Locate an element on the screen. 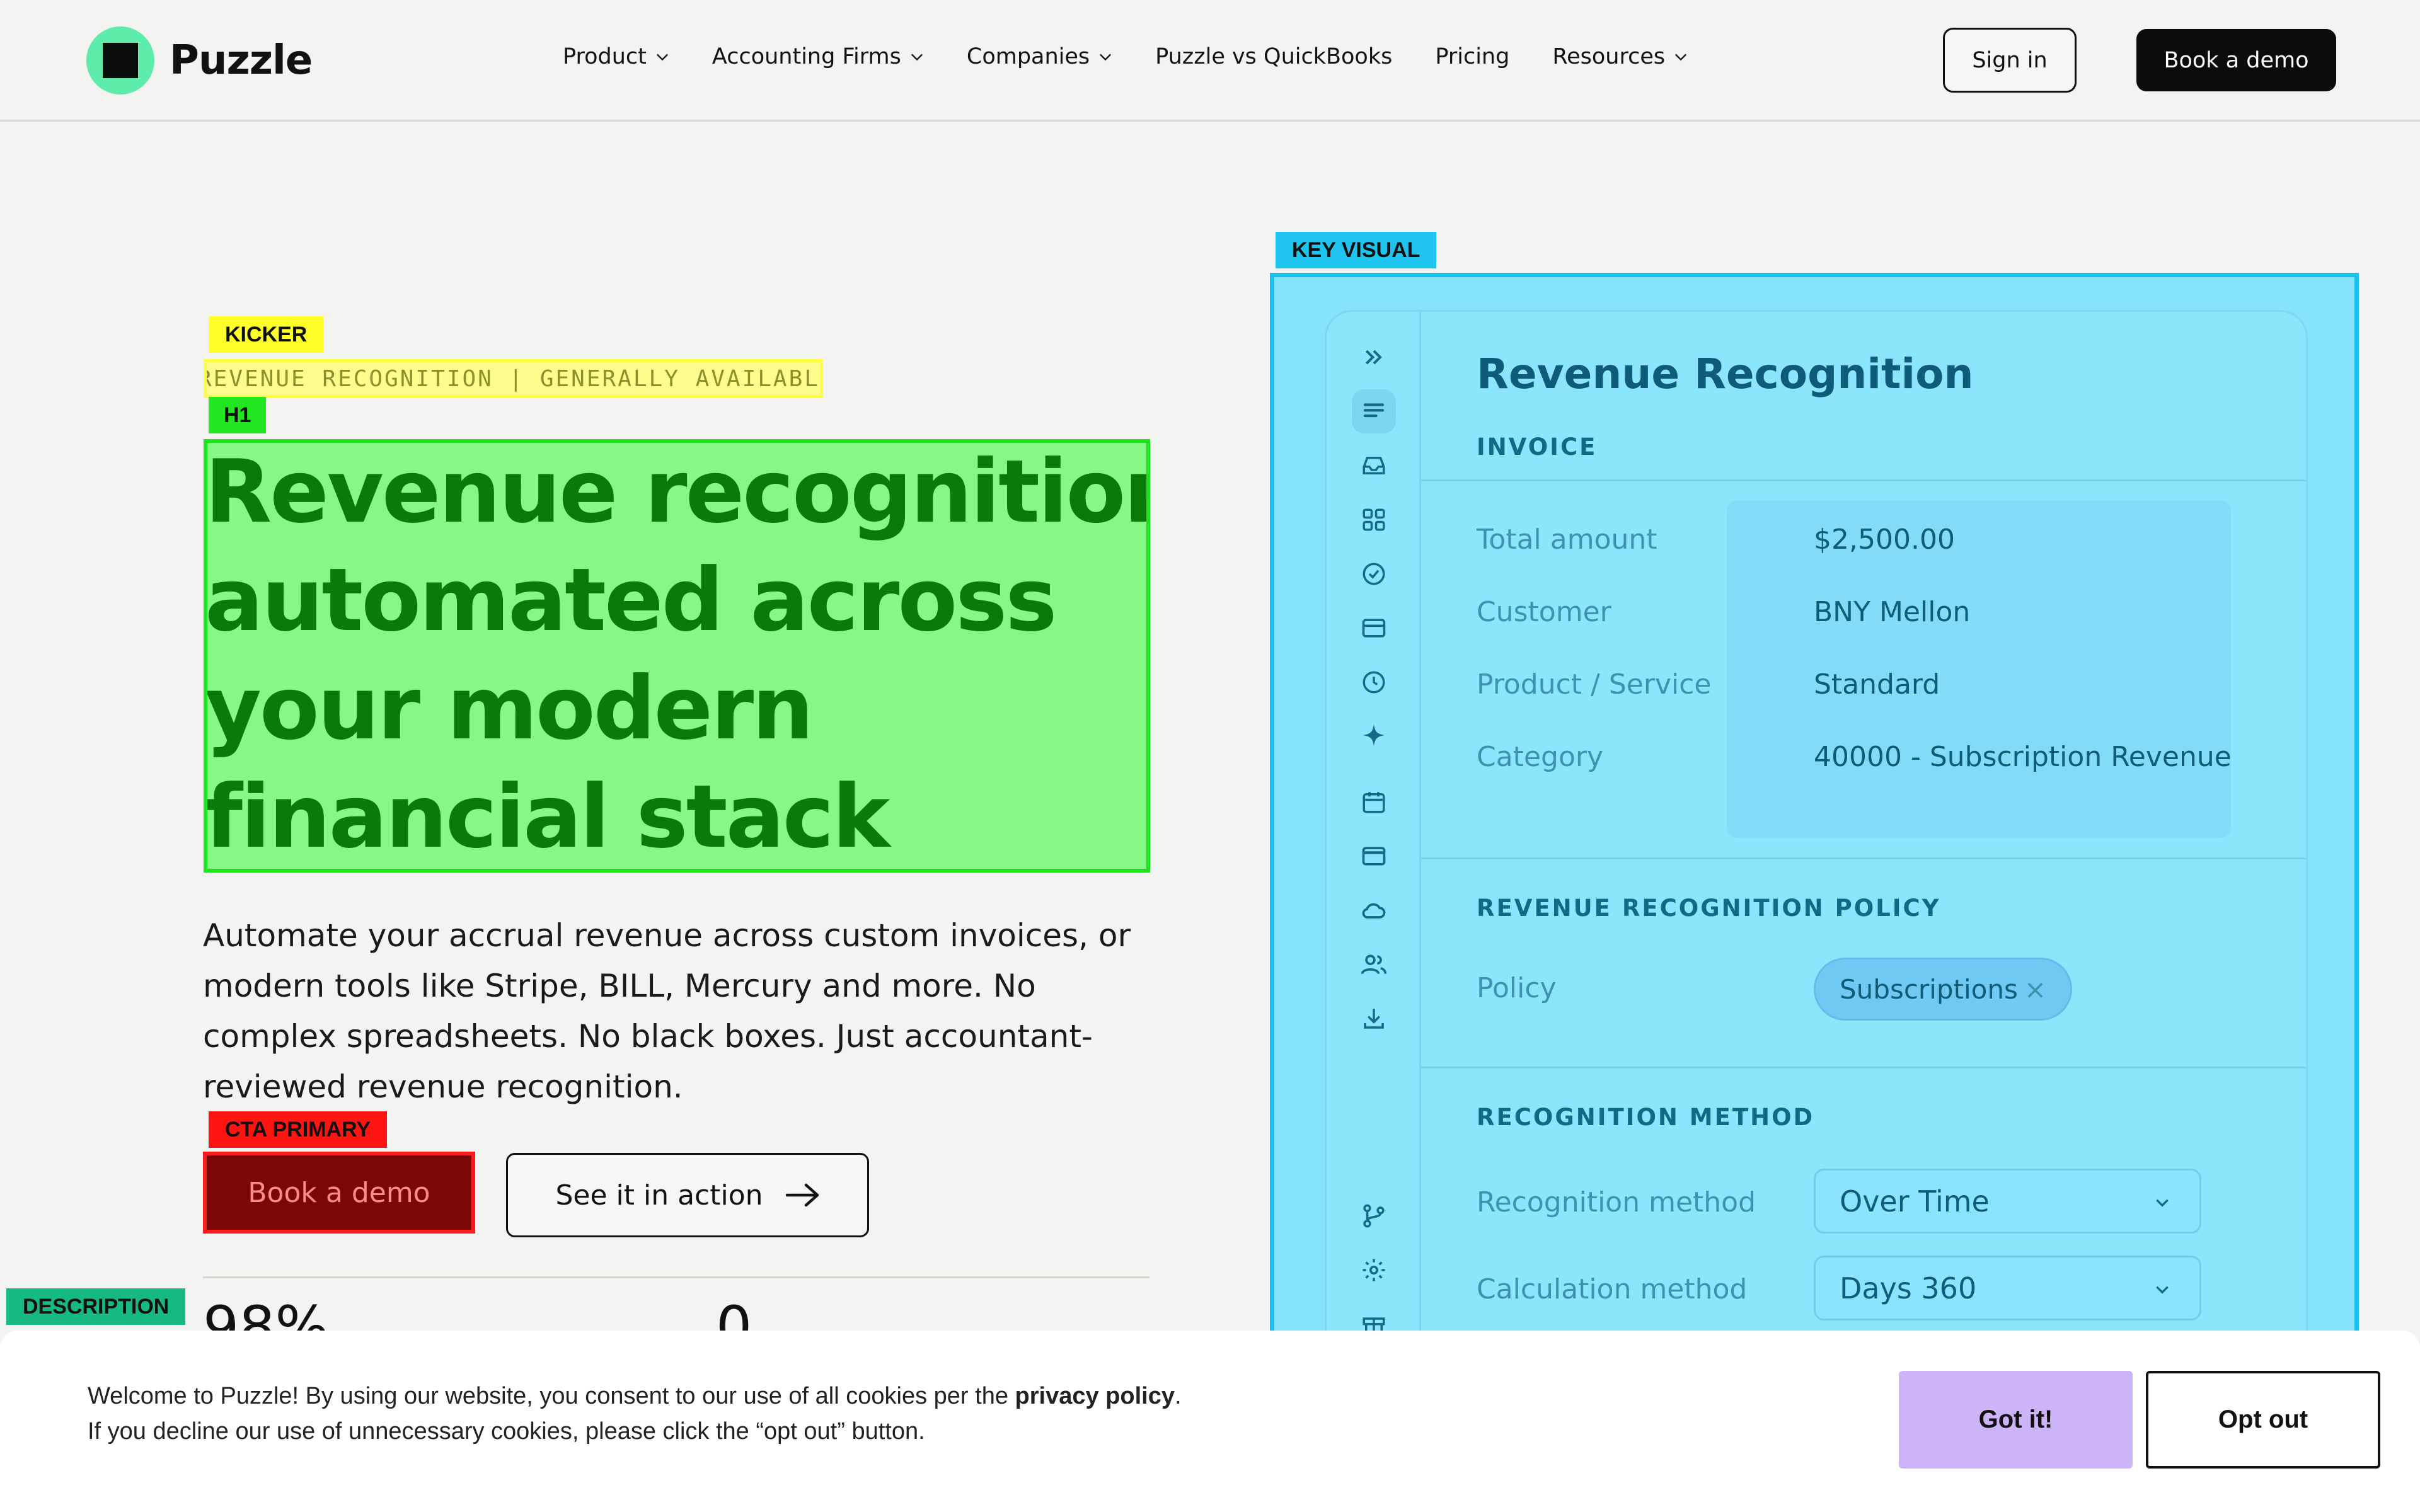 The image size is (2420, 1512). calendar-icon is located at coordinates (1374, 802).